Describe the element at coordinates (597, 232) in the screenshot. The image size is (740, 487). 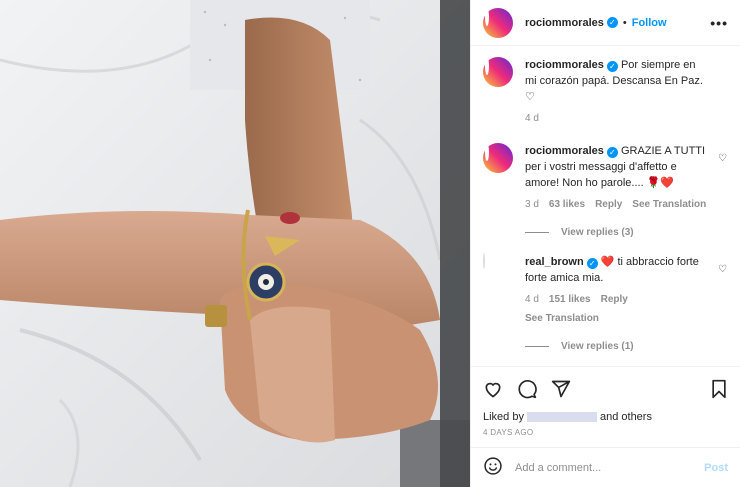
I see `view-replies-label: View replies (3)` at that location.